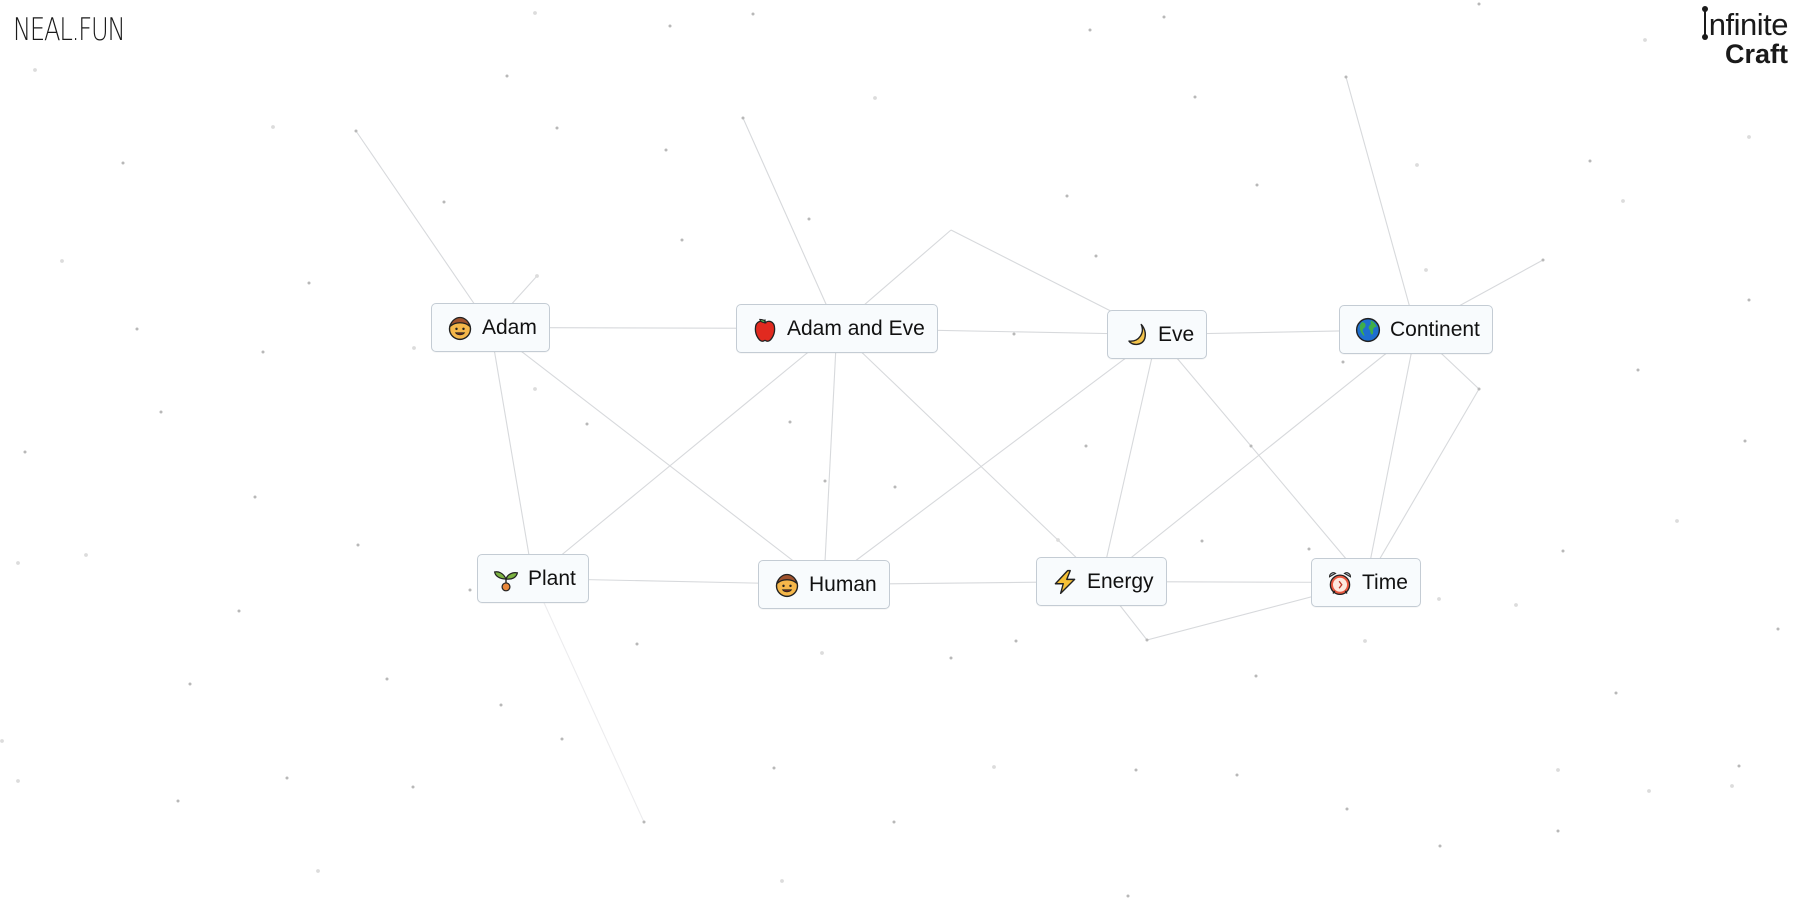 The height and width of the screenshot is (900, 1800). Describe the element at coordinates (1136, 335) in the screenshot. I see `crescent-moon-icon` at that location.